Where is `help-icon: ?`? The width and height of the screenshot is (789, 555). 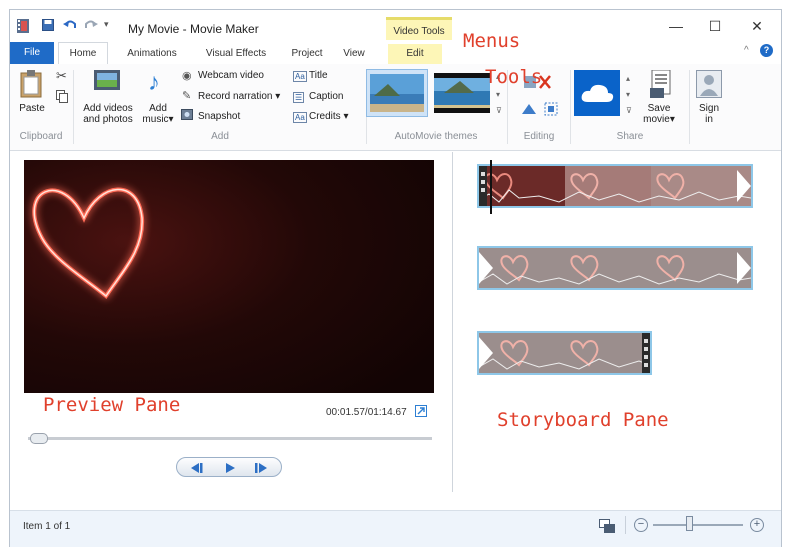 help-icon: ? is located at coordinates (766, 50).